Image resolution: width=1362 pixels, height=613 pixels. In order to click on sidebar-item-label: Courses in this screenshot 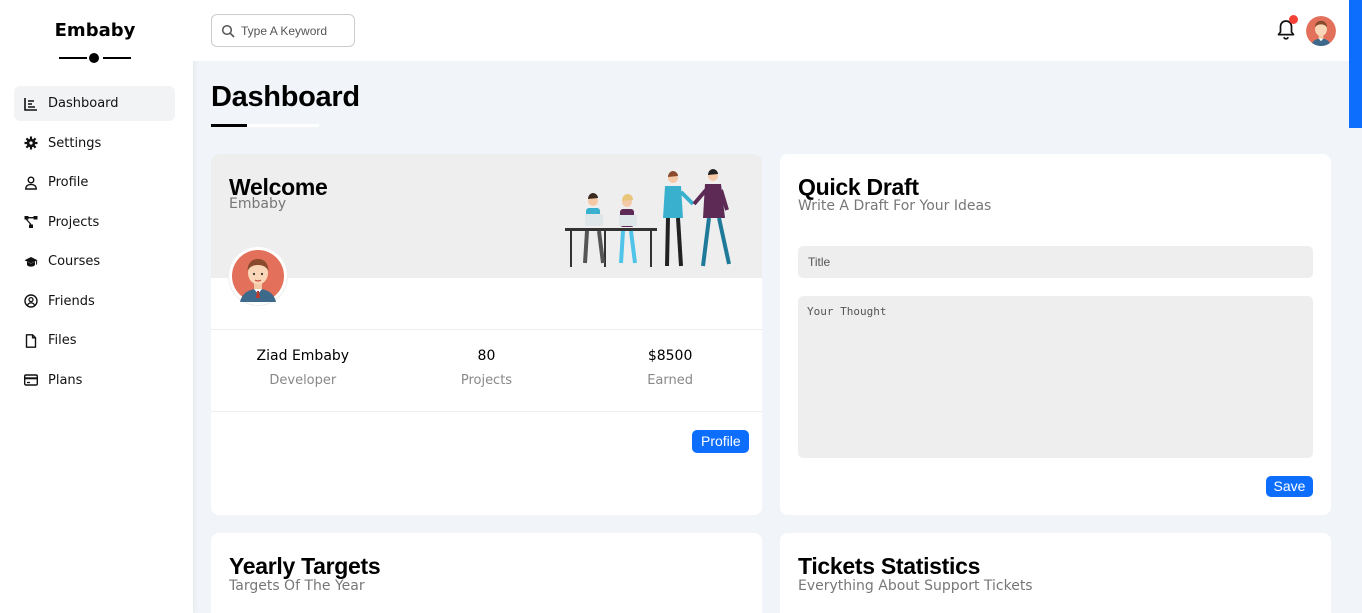, I will do `click(74, 261)`.